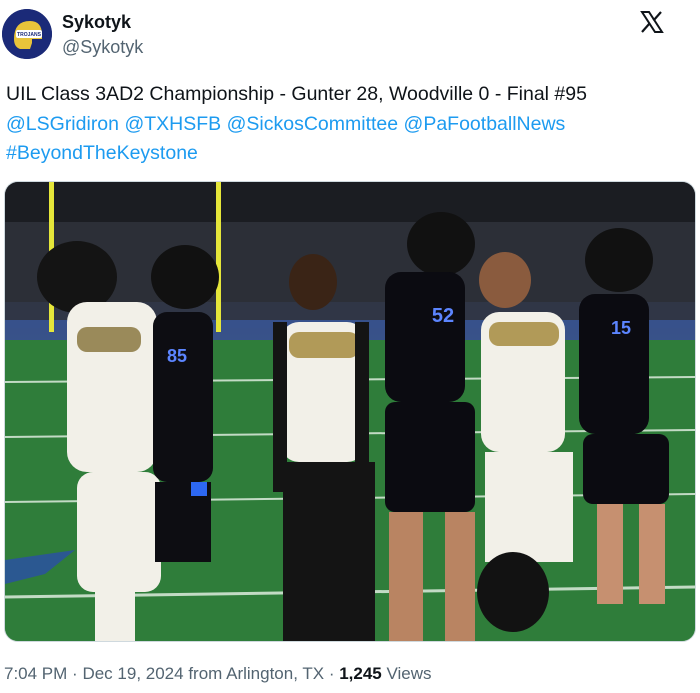 The width and height of the screenshot is (700, 693). Describe the element at coordinates (485, 124) in the screenshot. I see `mention-link: @PaFootballNews` at that location.